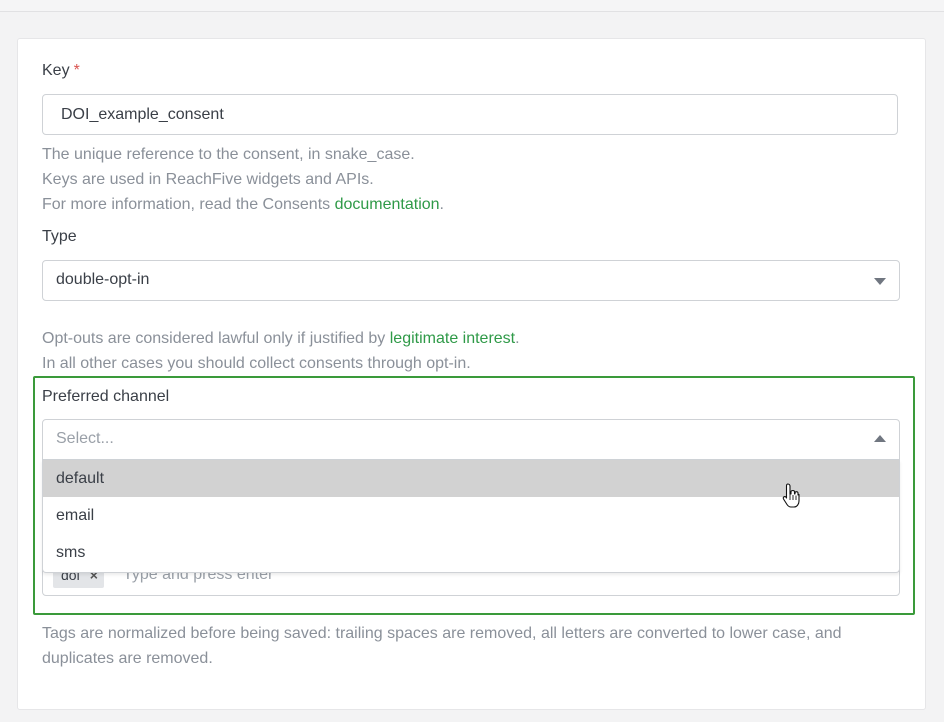 The width and height of the screenshot is (944, 722). Describe the element at coordinates (880, 281) in the screenshot. I see `chevron-down-icon` at that location.